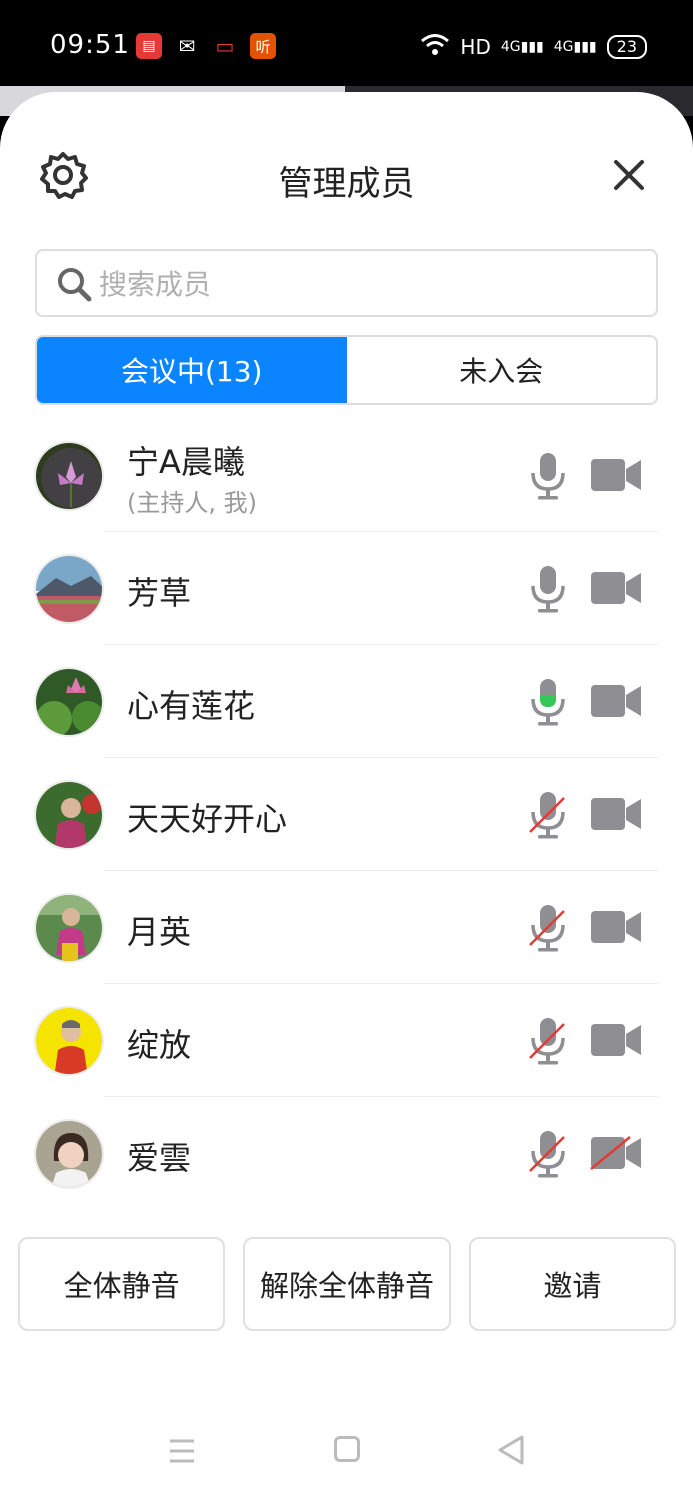  Describe the element at coordinates (346, 701) in the screenshot. I see `member-row: 心有莲花` at that location.